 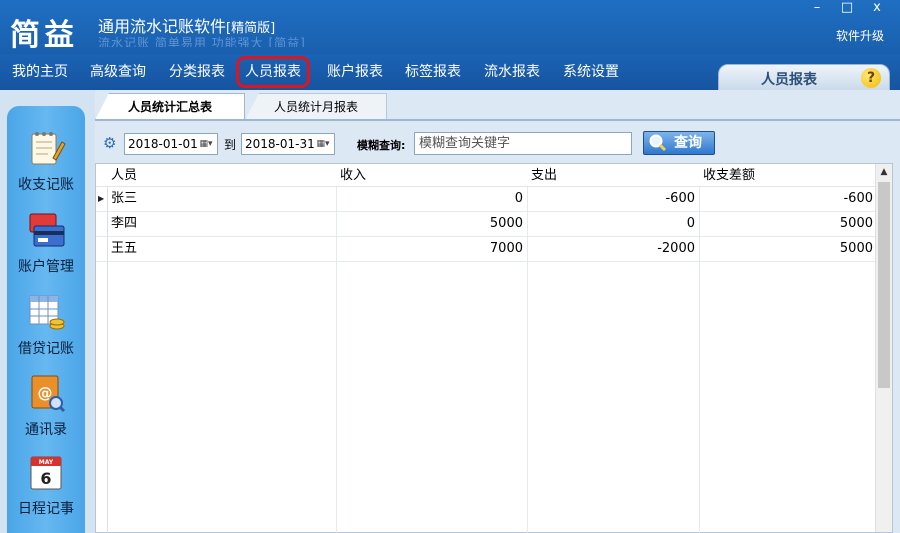 What do you see at coordinates (486, 199) in the screenshot?
I see `table-row: ▶ 张三 0 -600 -600` at bounding box center [486, 199].